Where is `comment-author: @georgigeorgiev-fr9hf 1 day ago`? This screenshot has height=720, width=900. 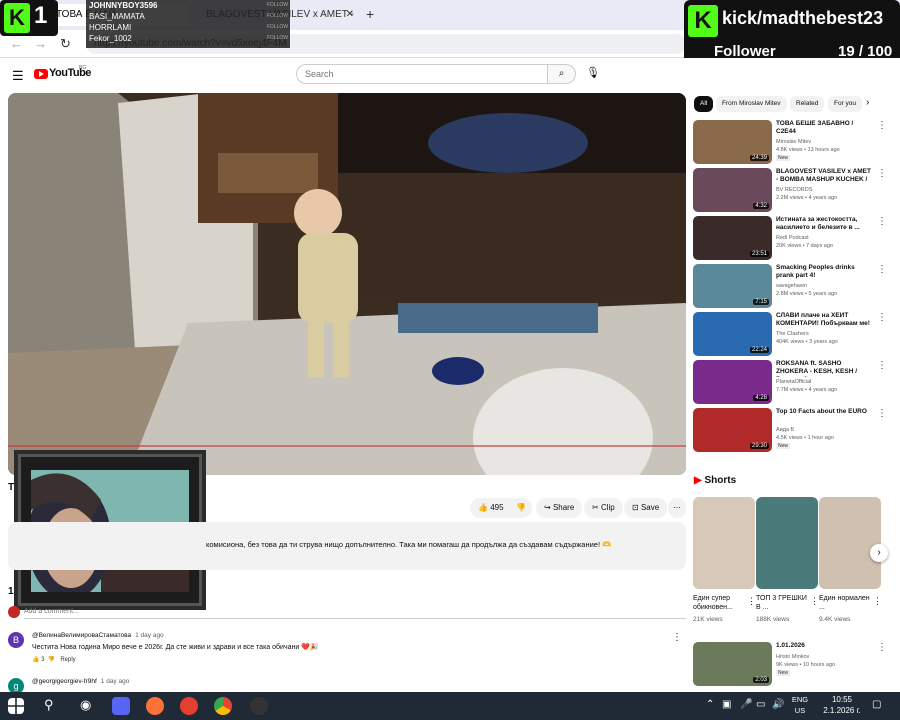
comment-author: @georgigeorgiev-fr9hf 1 day ago is located at coordinates (80, 681).